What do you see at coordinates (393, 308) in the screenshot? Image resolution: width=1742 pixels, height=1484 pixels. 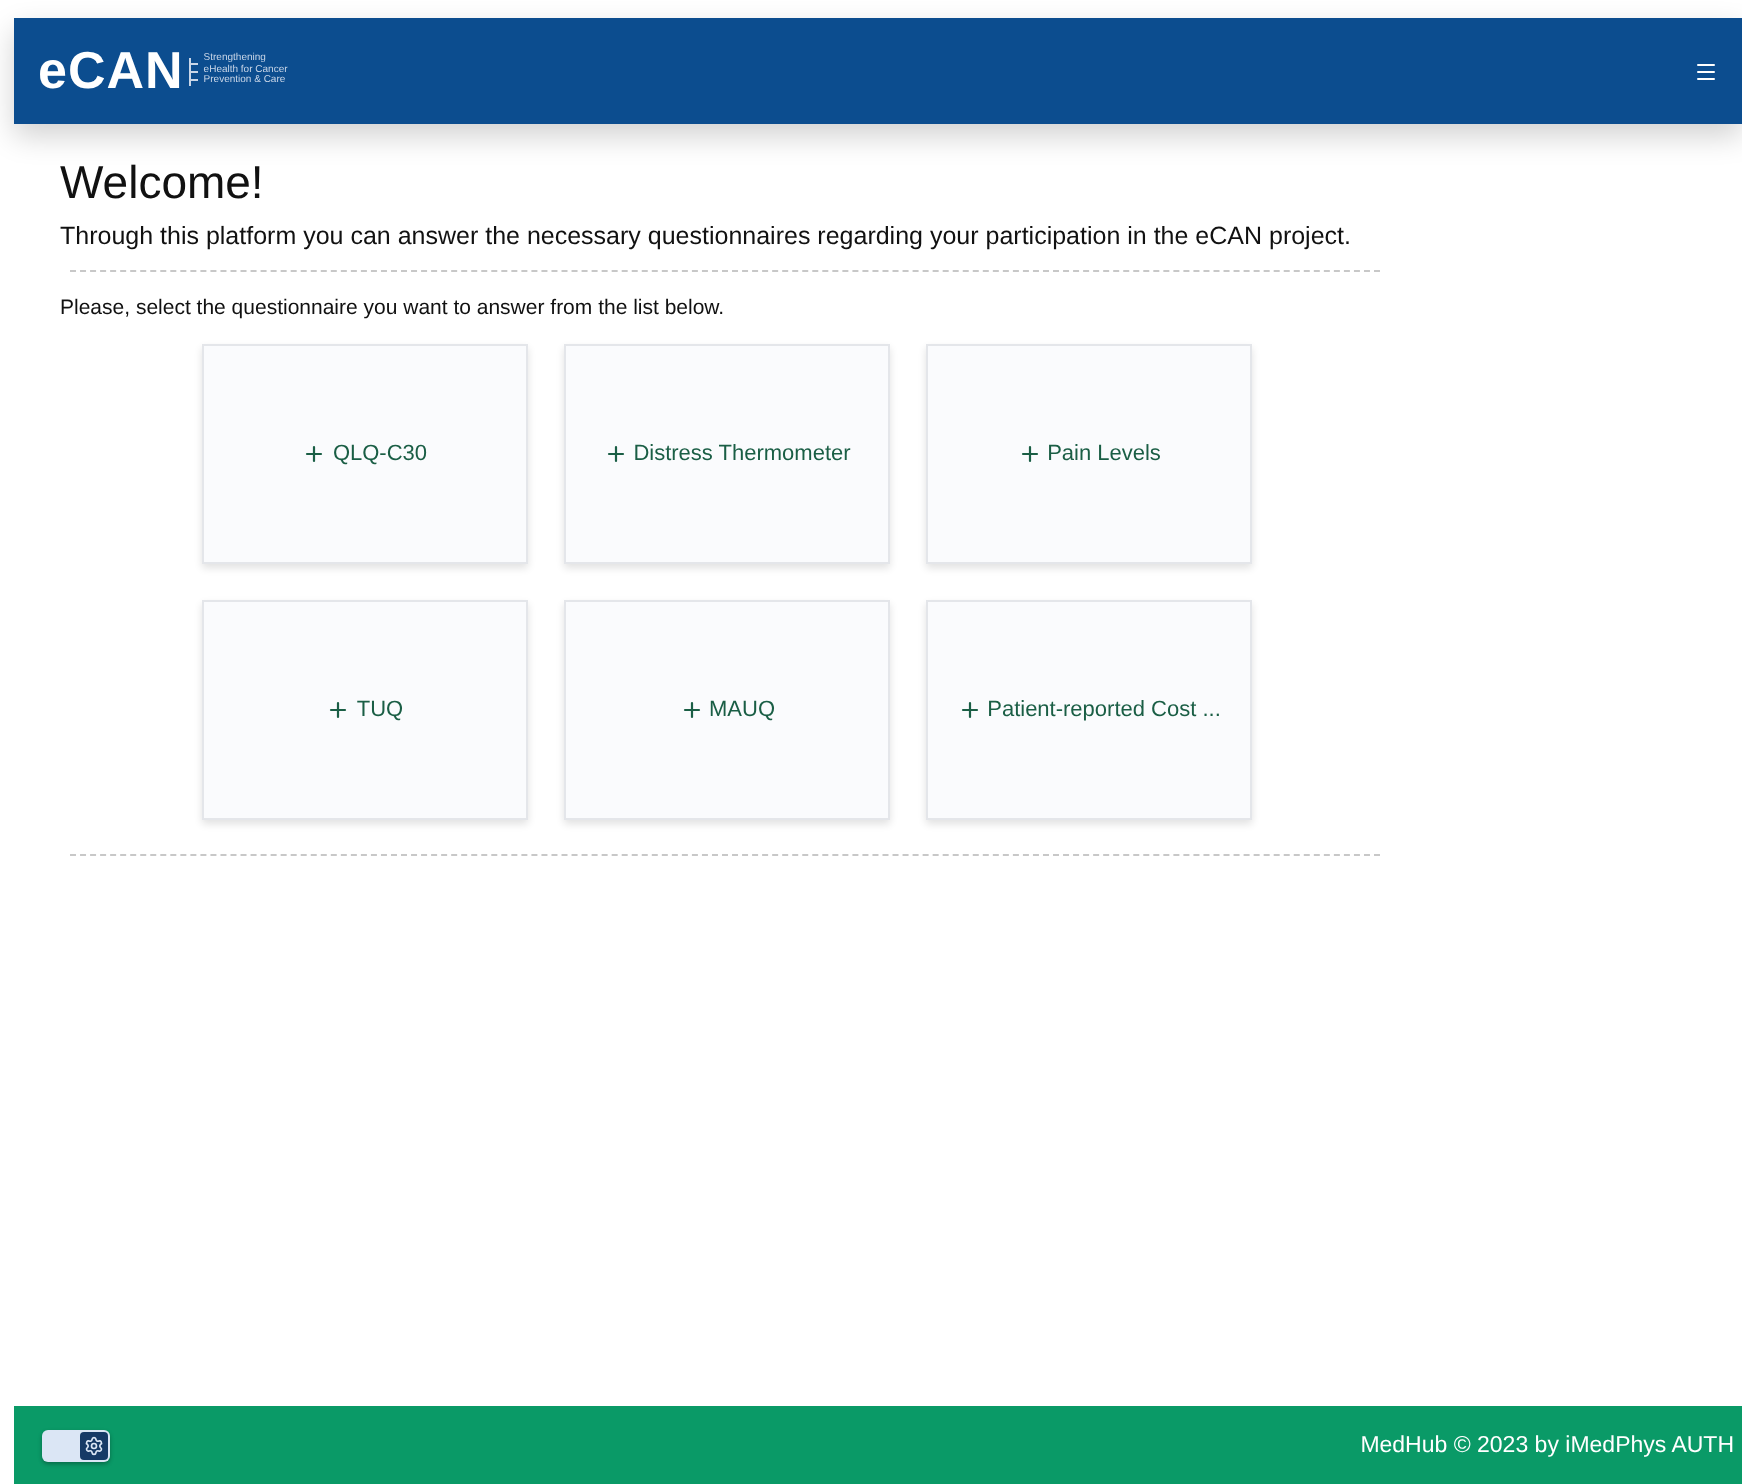 I see `instruction-text: Please, select the questionnaire you want to answer from the list below.` at bounding box center [393, 308].